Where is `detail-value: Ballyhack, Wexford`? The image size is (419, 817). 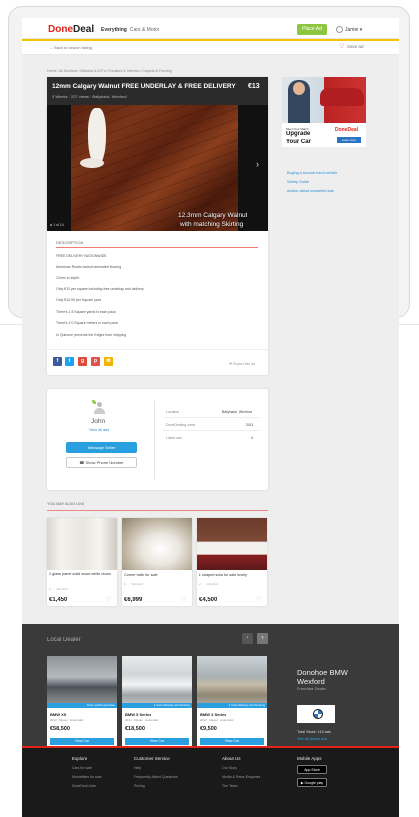
detail-value: Ballyhack, Wexford is located at coordinates (237, 412).